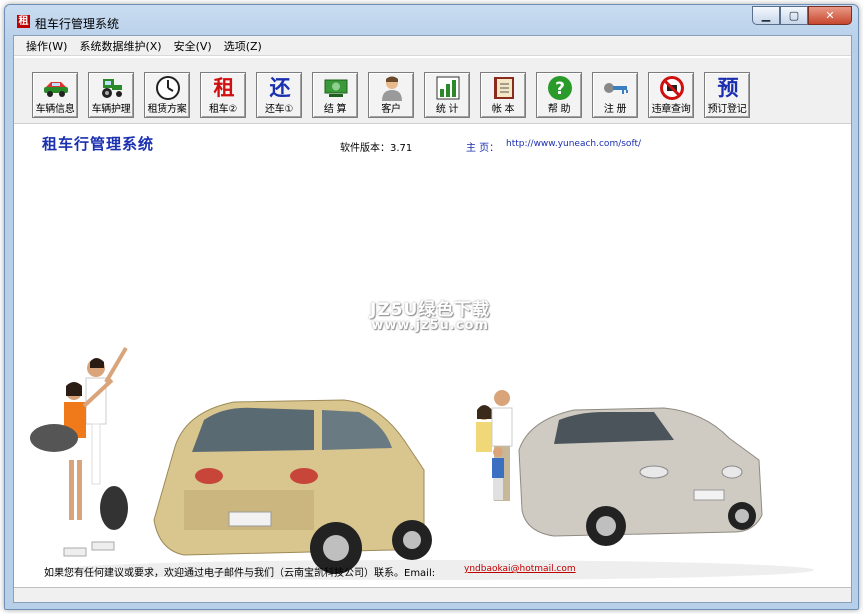 Image resolution: width=863 pixels, height=614 pixels. What do you see at coordinates (431, 20) in the screenshot?
I see `title-bar: 租 租车行管理系统 ▁ ▢ ✕` at bounding box center [431, 20].